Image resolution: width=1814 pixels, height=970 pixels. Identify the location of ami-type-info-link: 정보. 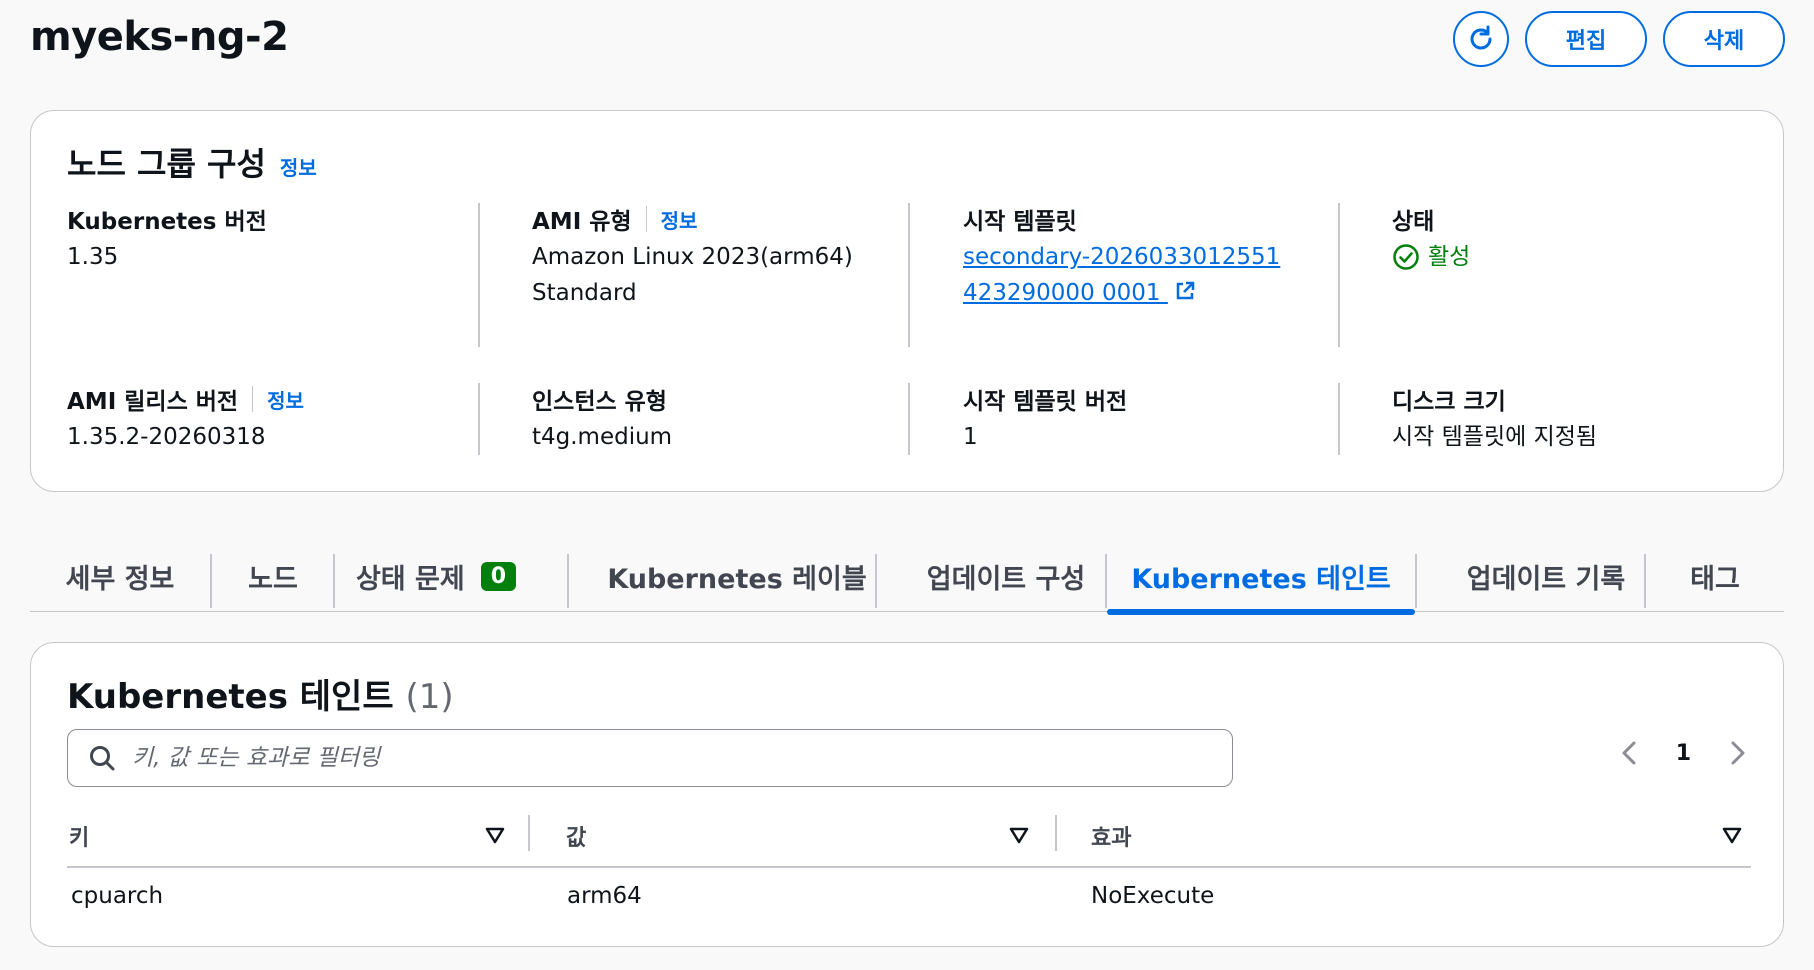
(679, 219).